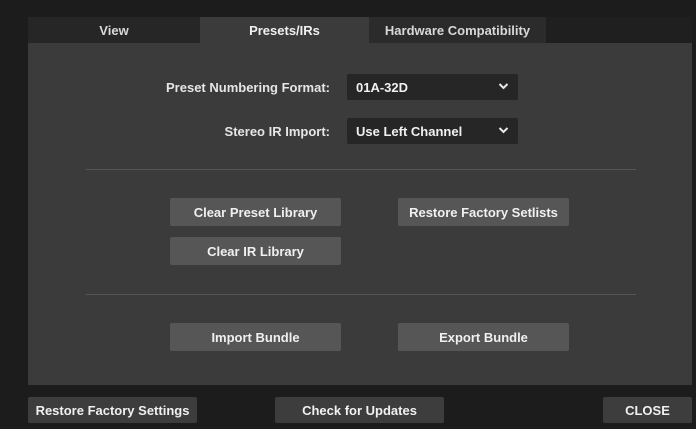 This screenshot has height=429, width=696. What do you see at coordinates (457, 30) in the screenshot?
I see `tab-hardware-compatibility: Hardware Compatibility` at bounding box center [457, 30].